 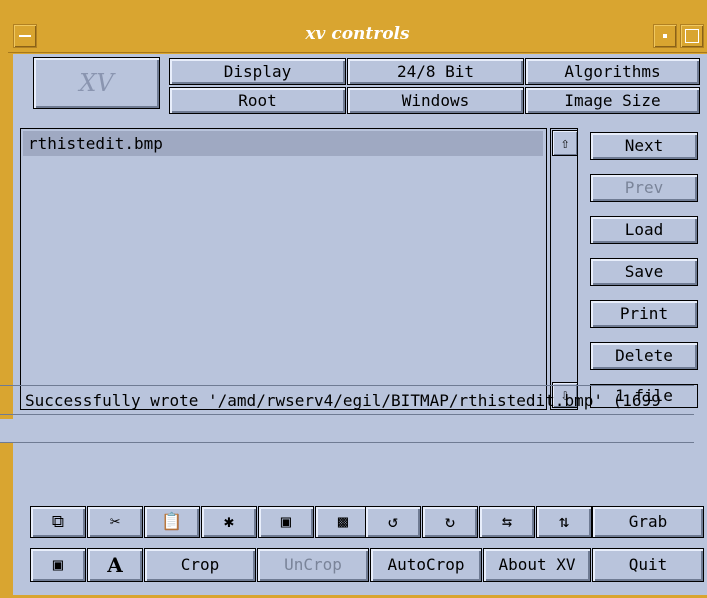 I want to click on prev-button: Prev, so click(x=644, y=188).